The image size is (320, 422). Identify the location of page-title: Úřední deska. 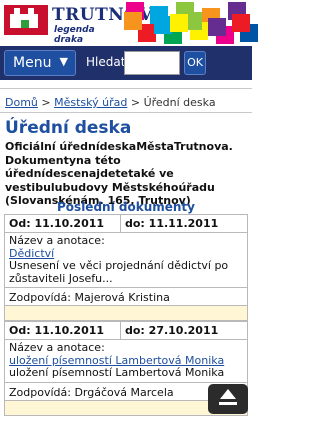
(68, 128).